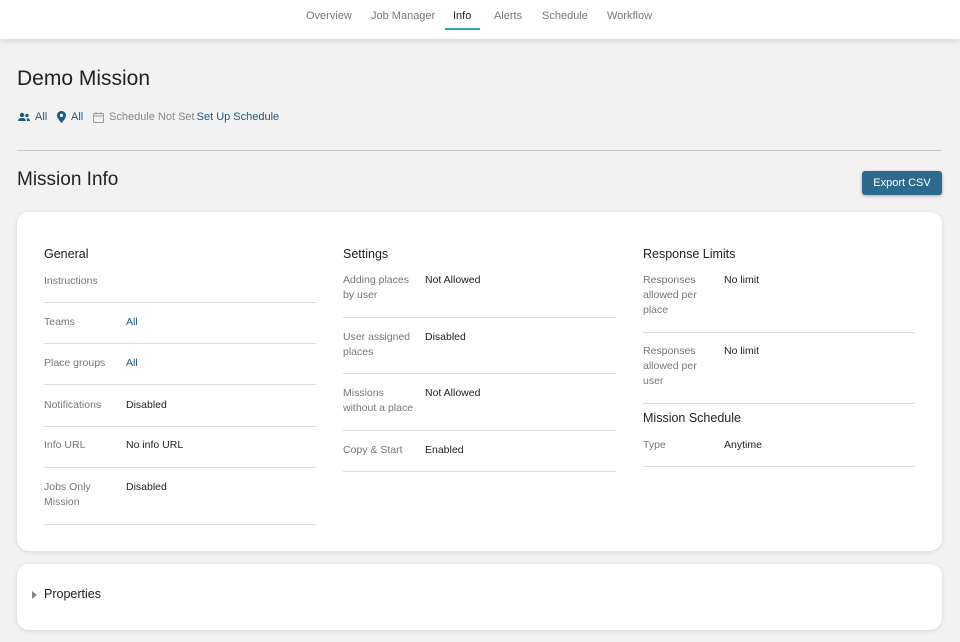 The image size is (960, 642). Describe the element at coordinates (479, 150) in the screenshot. I see `divider` at that location.